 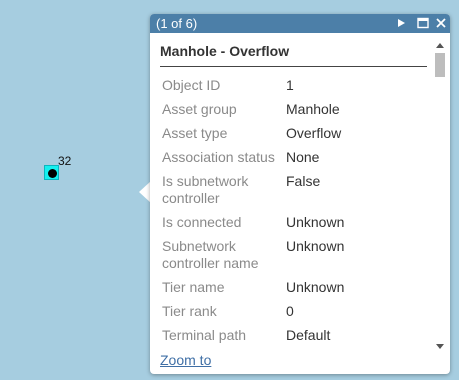 I want to click on close-icon, so click(x=441, y=23).